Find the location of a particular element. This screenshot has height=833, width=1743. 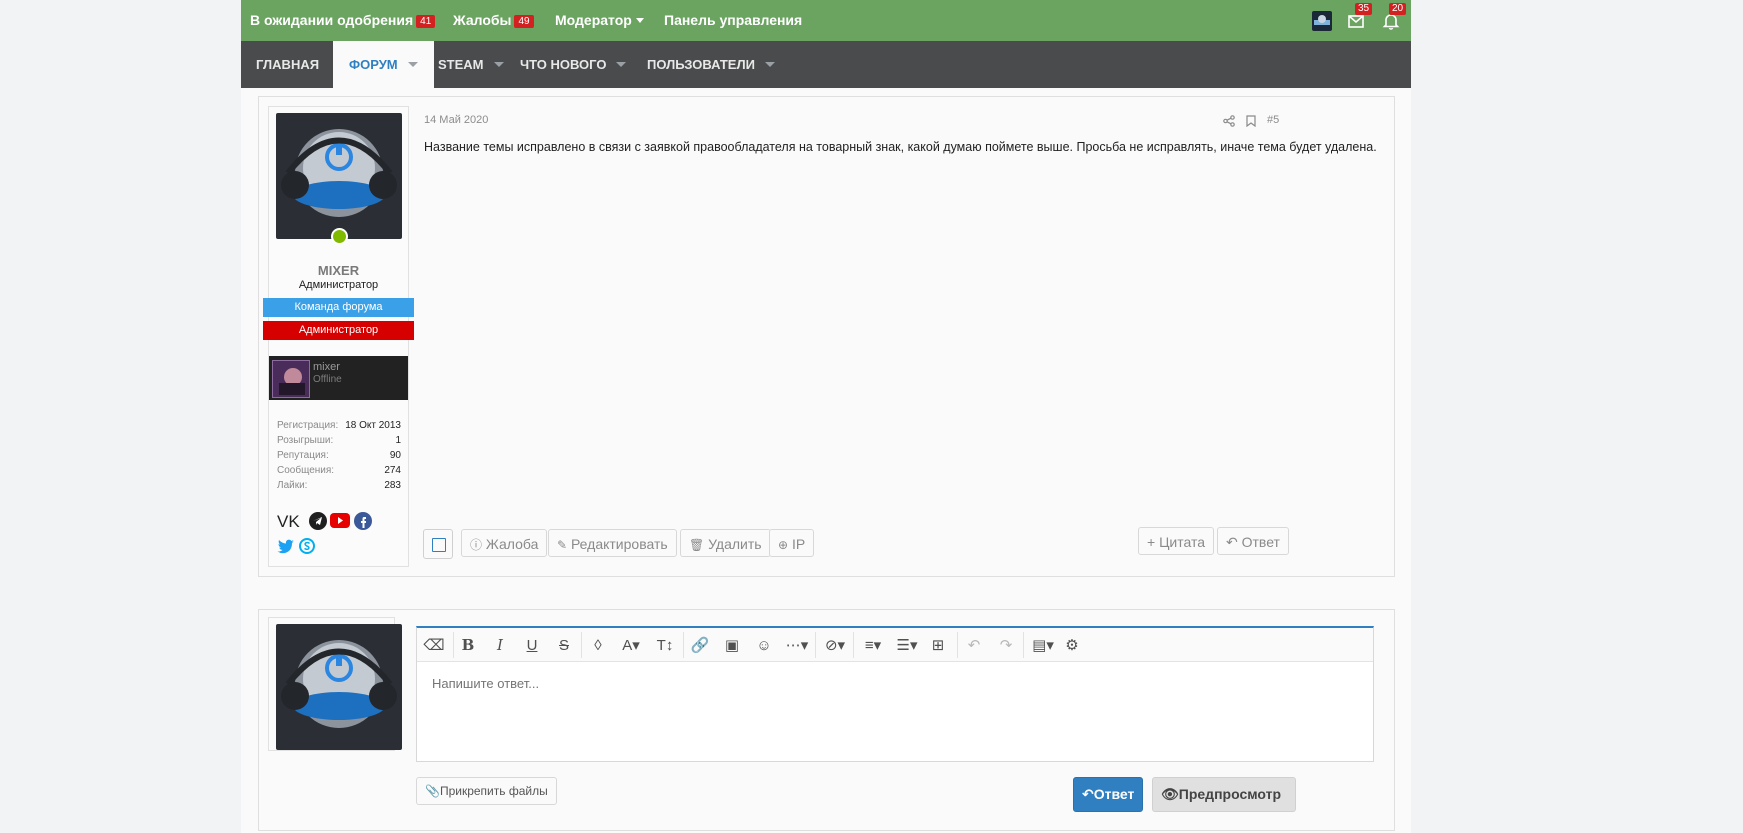

gear-icon: ⚙ is located at coordinates (1072, 645).